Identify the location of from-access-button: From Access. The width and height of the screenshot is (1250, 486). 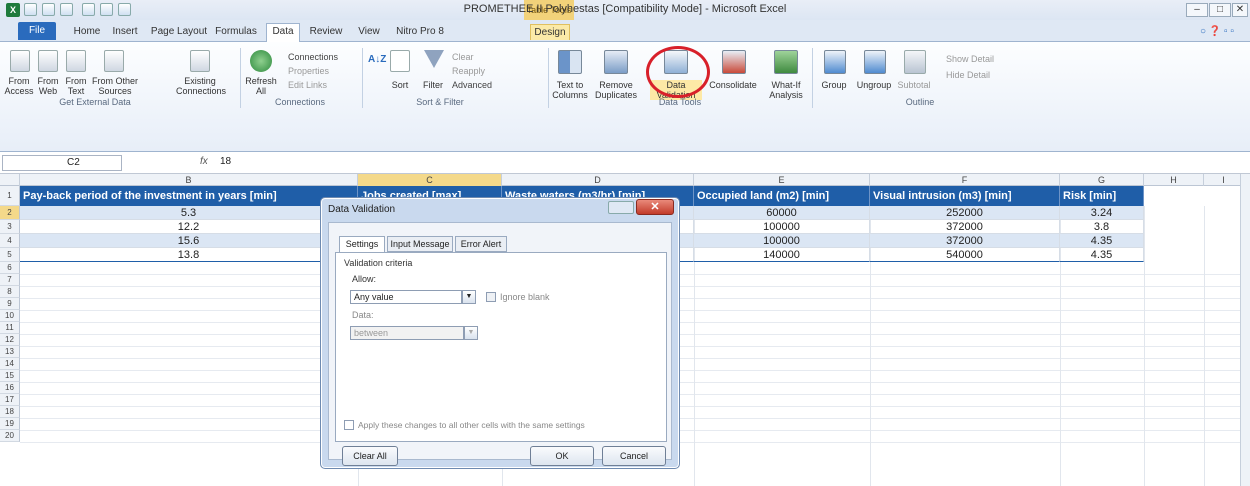
(19, 86).